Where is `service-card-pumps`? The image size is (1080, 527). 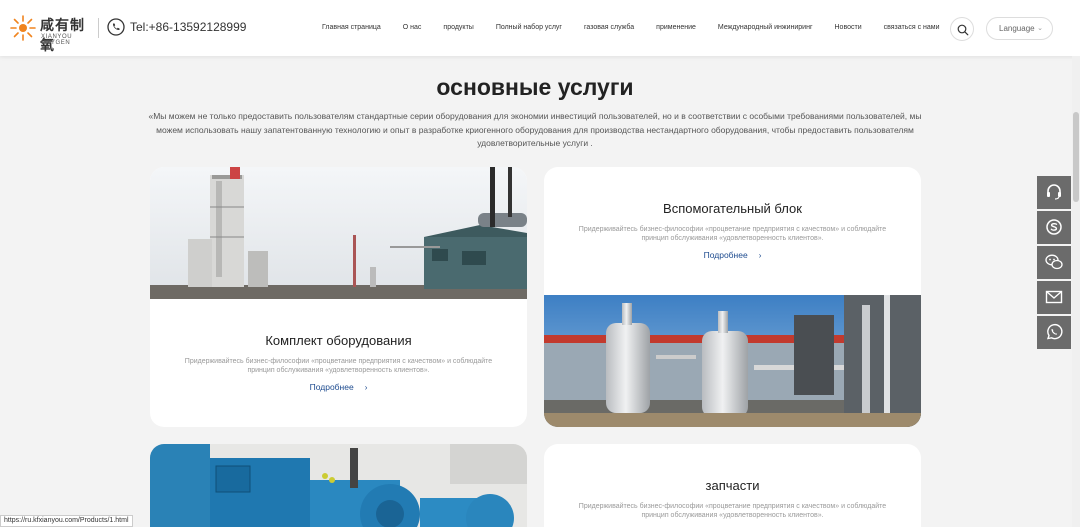 service-card-pumps is located at coordinates (338, 485).